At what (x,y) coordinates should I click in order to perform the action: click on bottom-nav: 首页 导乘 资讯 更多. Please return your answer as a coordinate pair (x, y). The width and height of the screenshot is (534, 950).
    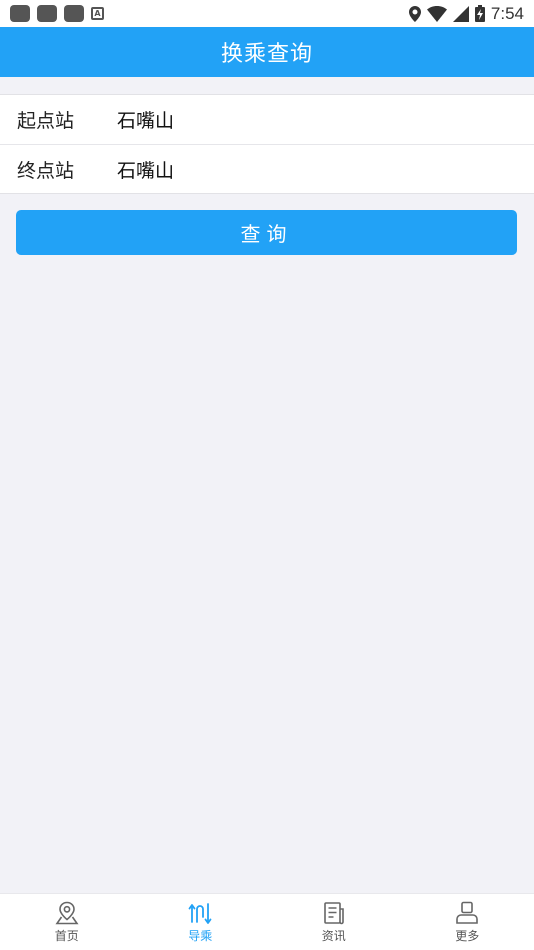
    Looking at the image, I should click on (267, 921).